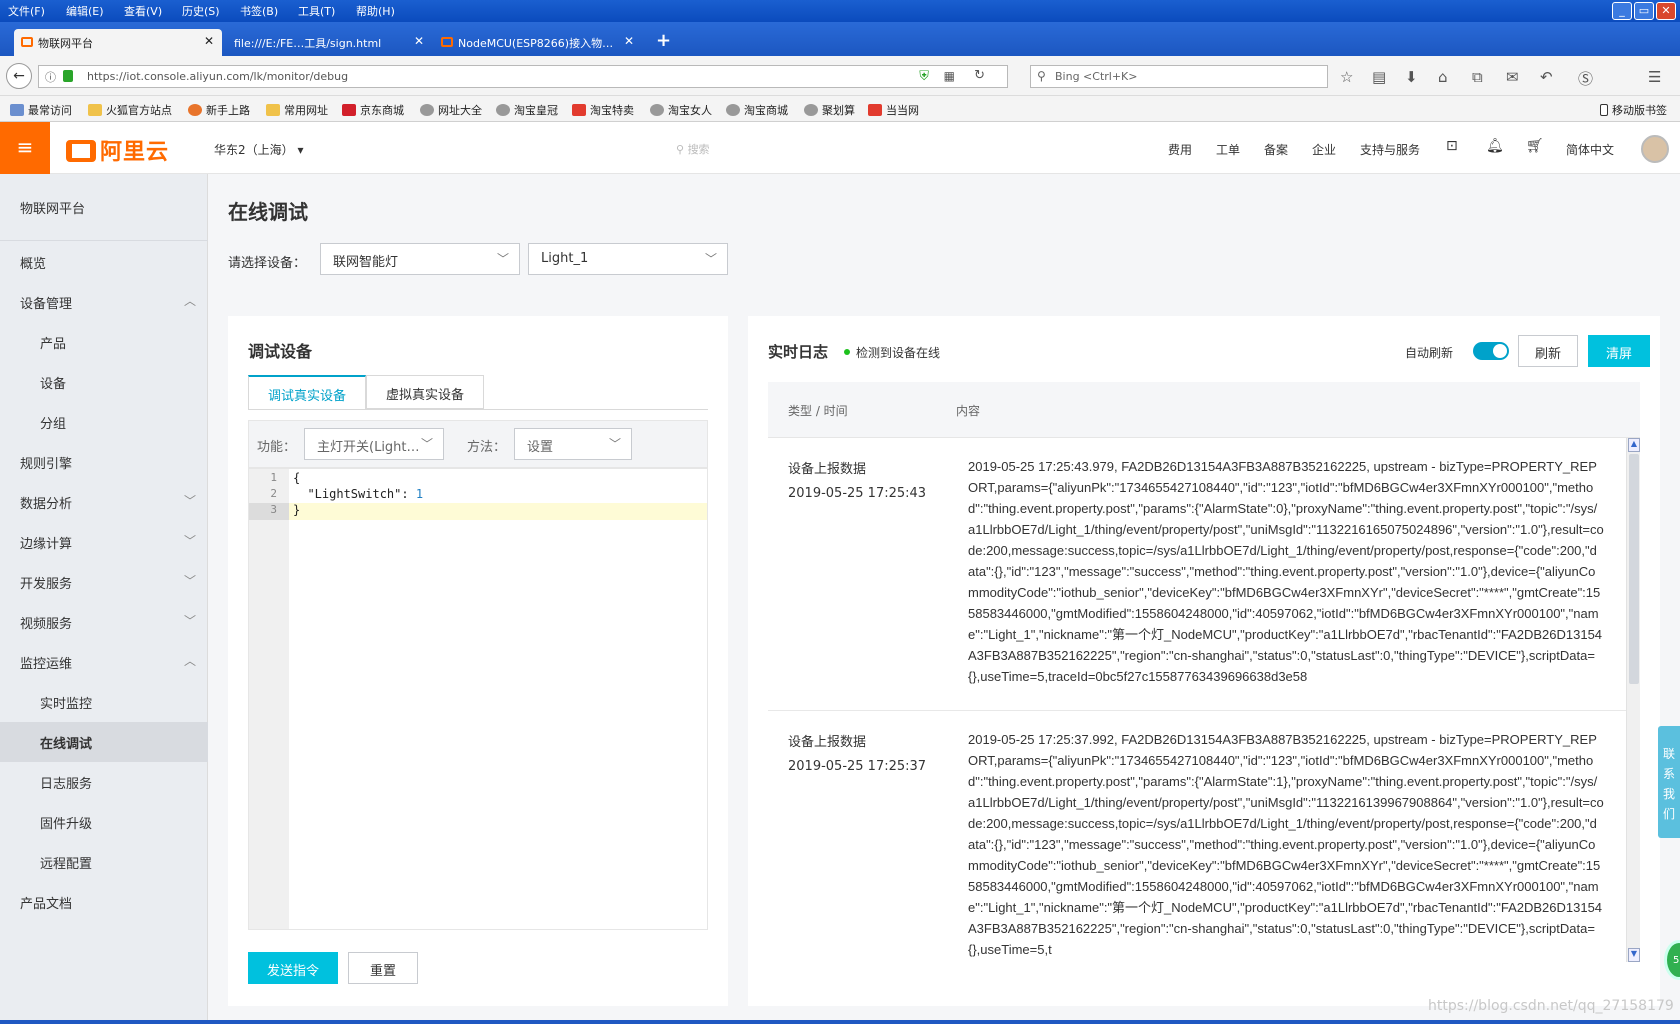  I want to click on menu-edit: 编辑(E), so click(85, 11).